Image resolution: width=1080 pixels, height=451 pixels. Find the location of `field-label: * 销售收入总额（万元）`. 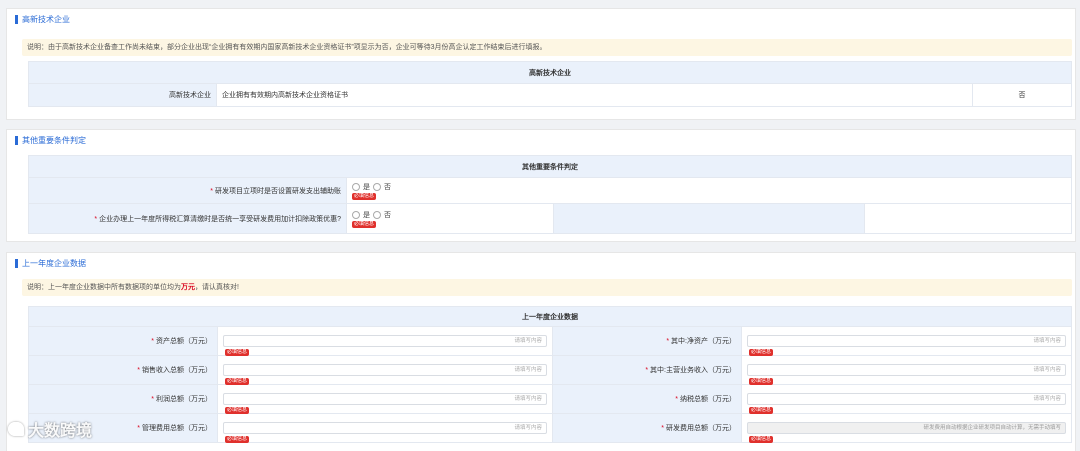

field-label: * 销售收入总额（万元） is located at coordinates (123, 370).